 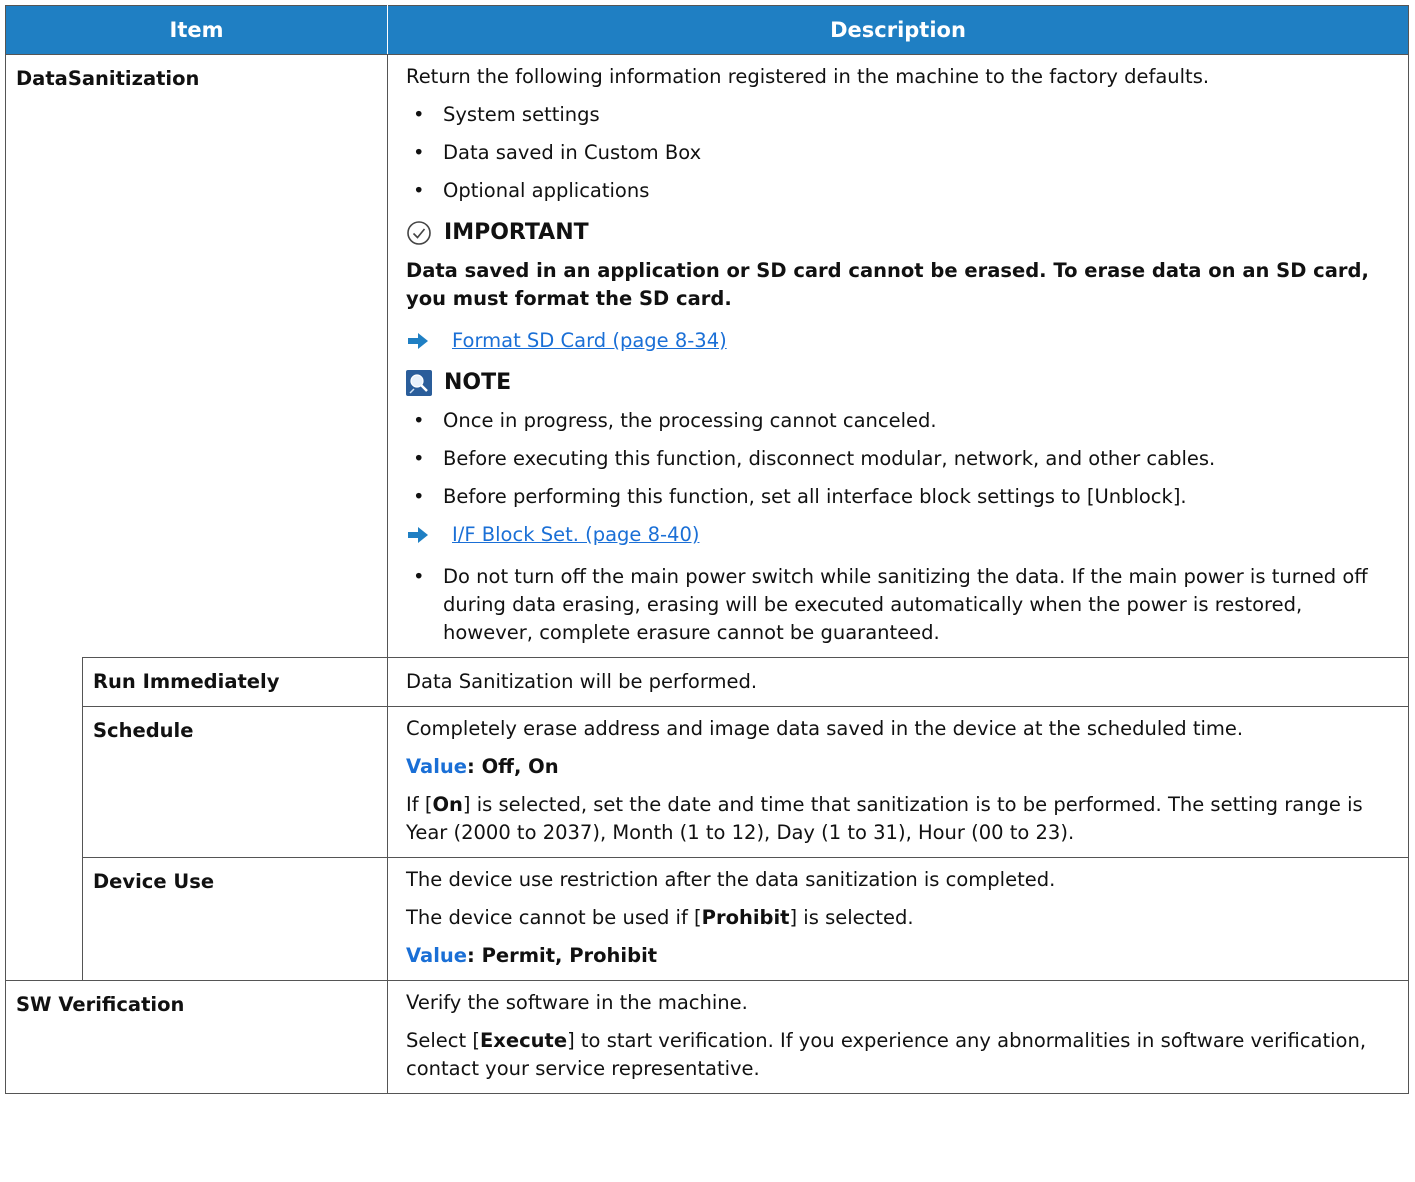 What do you see at coordinates (196, 1037) in the screenshot?
I see `item-sw-verification: SW Verification` at bounding box center [196, 1037].